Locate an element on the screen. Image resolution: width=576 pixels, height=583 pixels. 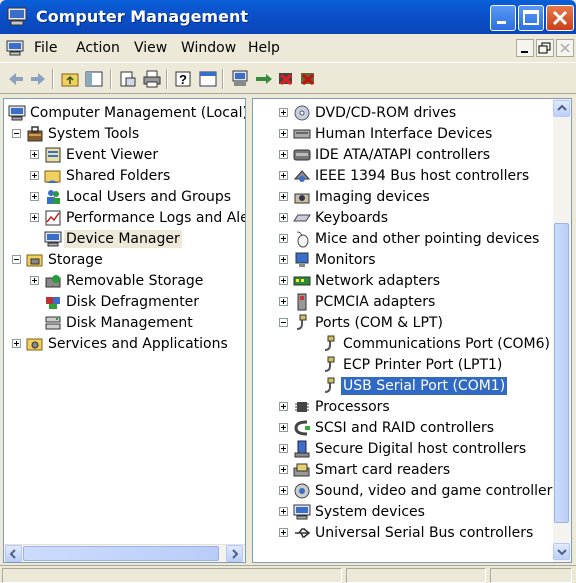
update-driver-icon is located at coordinates (264, 79).